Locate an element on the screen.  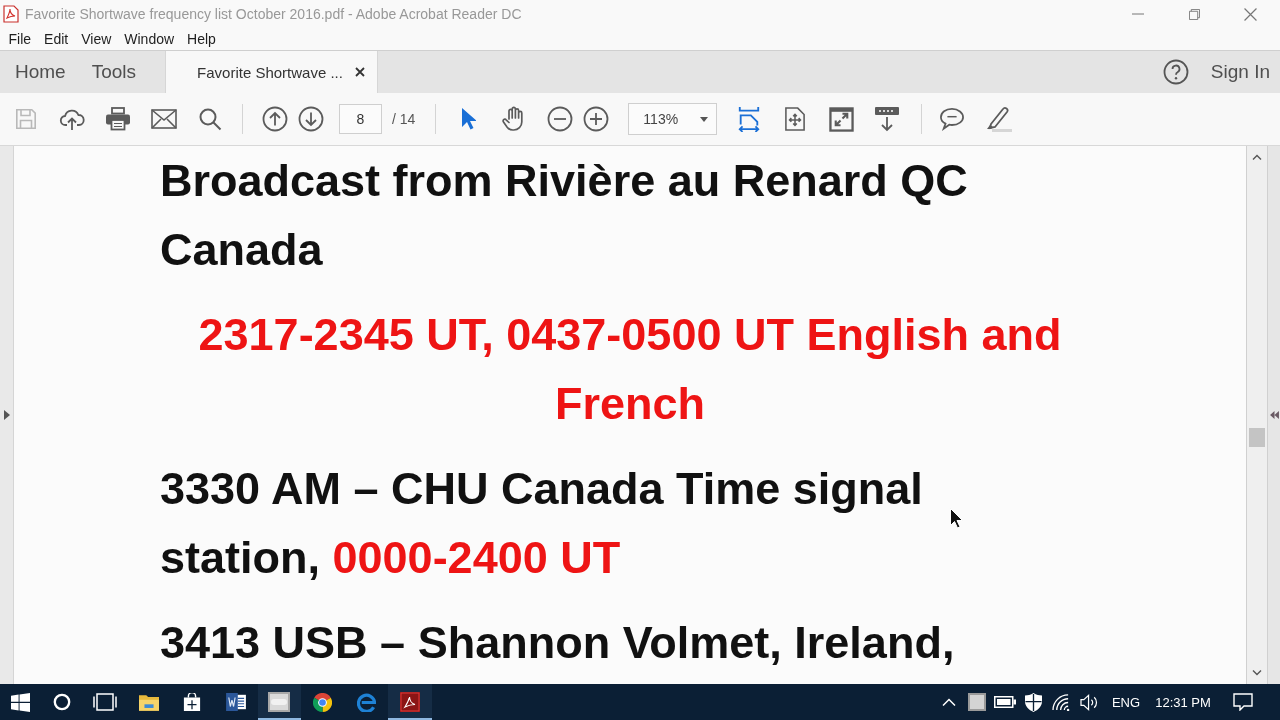
tab: Home is located at coordinates (40, 72).